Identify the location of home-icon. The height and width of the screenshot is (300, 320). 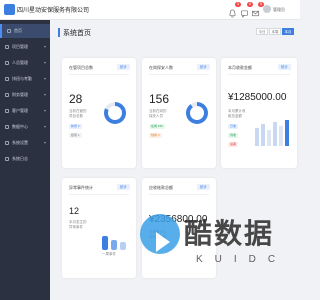
(9, 31).